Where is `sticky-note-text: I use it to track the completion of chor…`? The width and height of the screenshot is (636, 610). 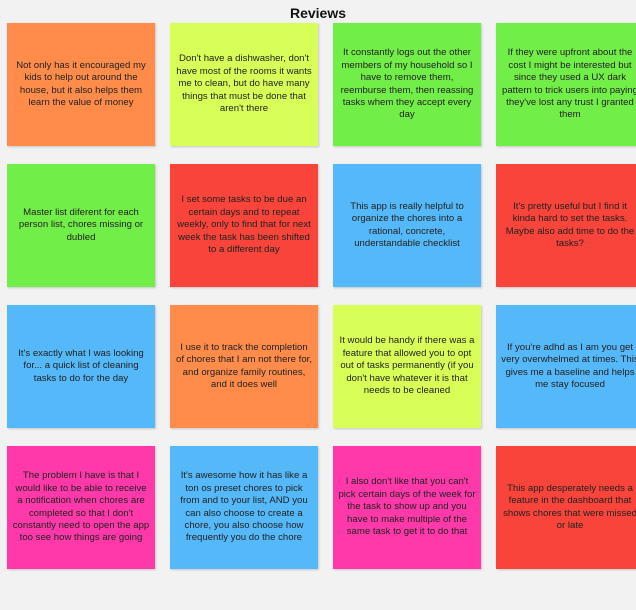
sticky-note-text: I use it to track the completion of chor… is located at coordinates (244, 365).